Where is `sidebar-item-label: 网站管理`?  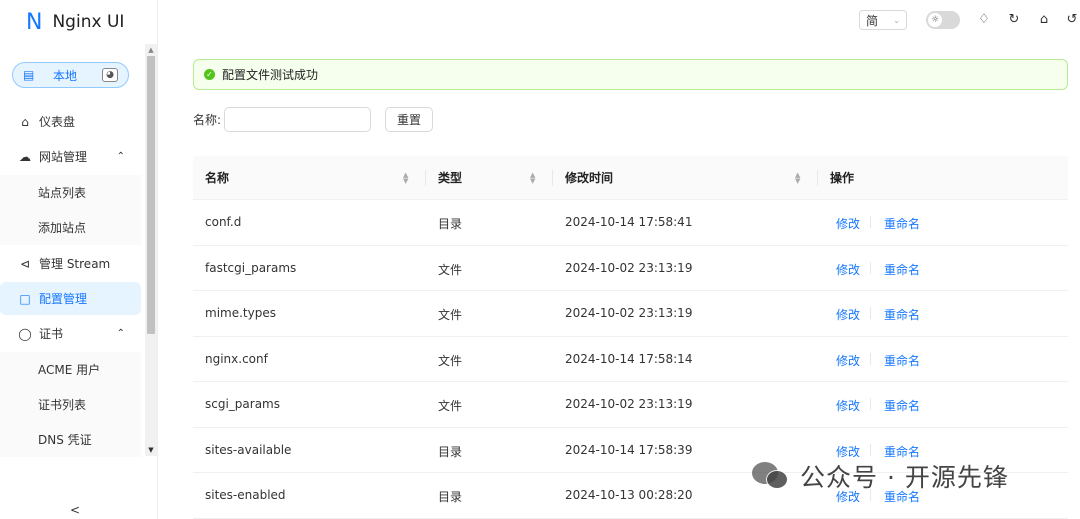
sidebar-item-label: 网站管理 is located at coordinates (63, 157).